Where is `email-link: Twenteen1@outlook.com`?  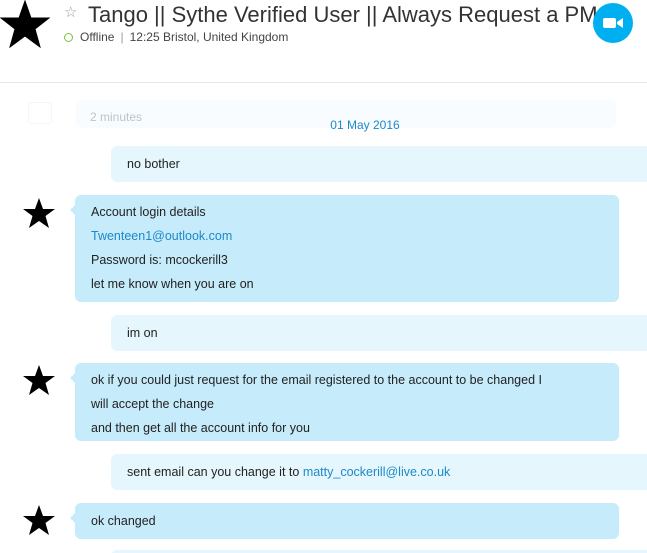
email-link: Twenteen1@outlook.com is located at coordinates (347, 236).